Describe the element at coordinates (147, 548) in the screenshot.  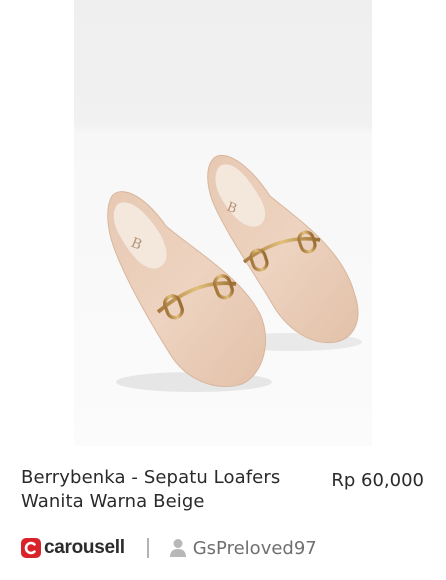
I see `footer-divider` at that location.